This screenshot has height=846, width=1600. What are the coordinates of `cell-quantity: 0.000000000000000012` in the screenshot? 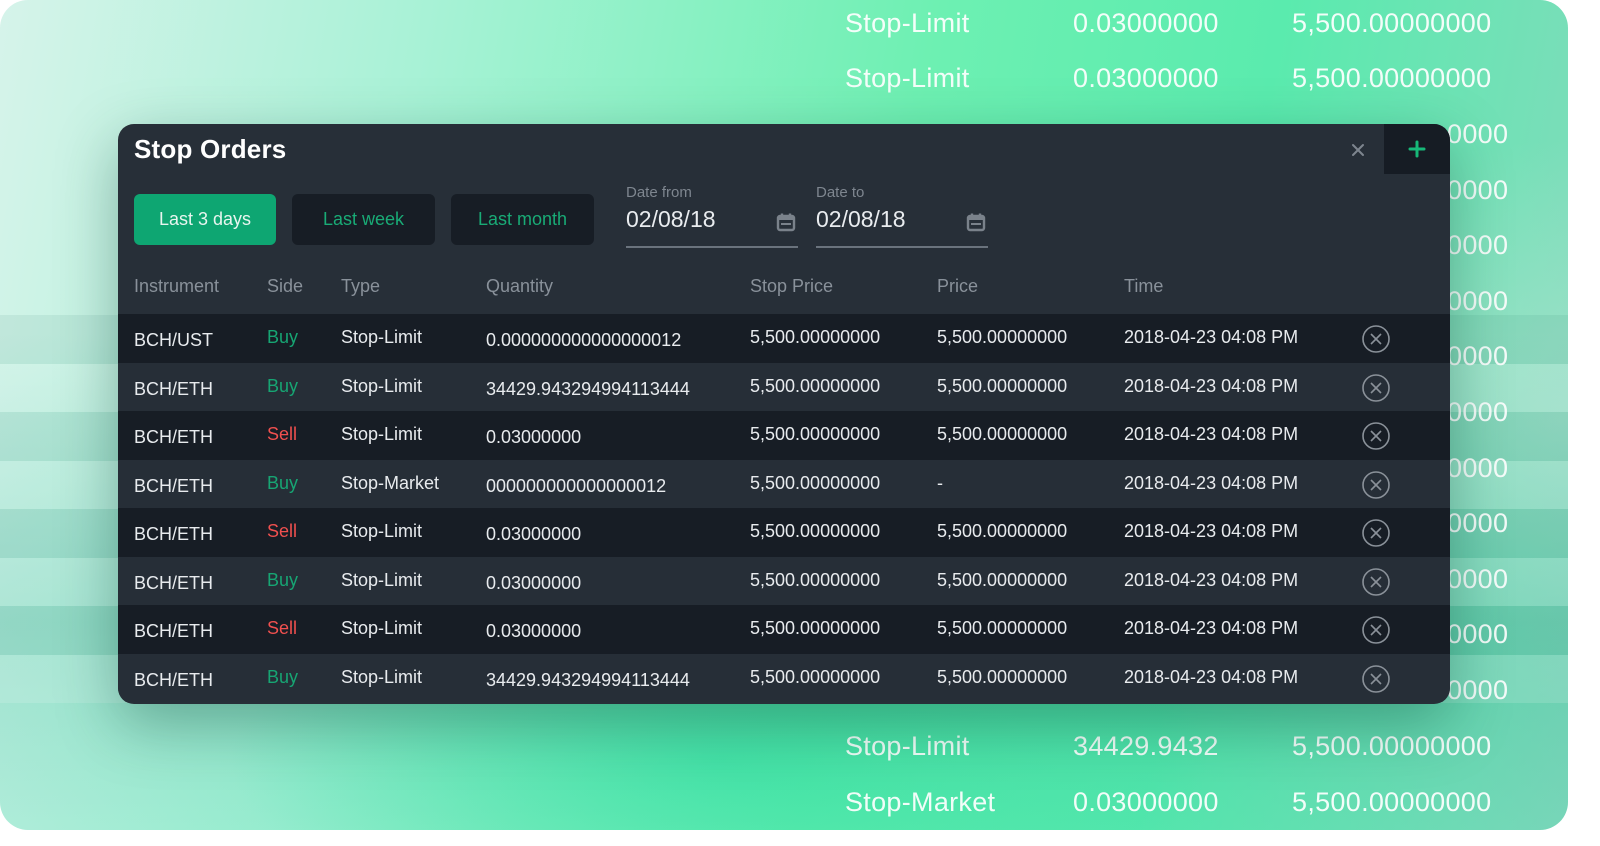 It's located at (584, 340).